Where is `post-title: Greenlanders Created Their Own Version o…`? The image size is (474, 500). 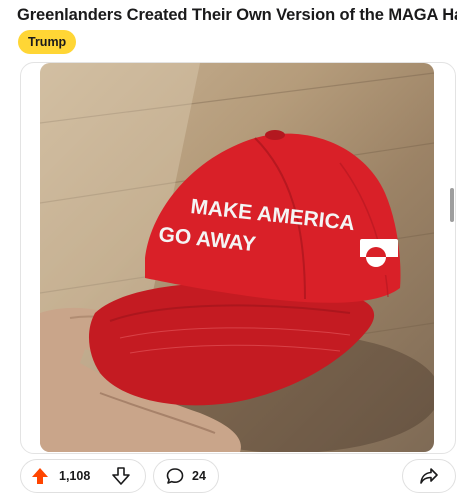
post-title: Greenlanders Created Their Own Version o… is located at coordinates (237, 15).